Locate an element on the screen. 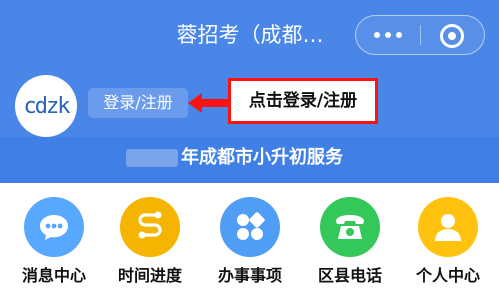 The width and height of the screenshot is (499, 300). menu-item-affairs: 办事事项 is located at coordinates (250, 238).